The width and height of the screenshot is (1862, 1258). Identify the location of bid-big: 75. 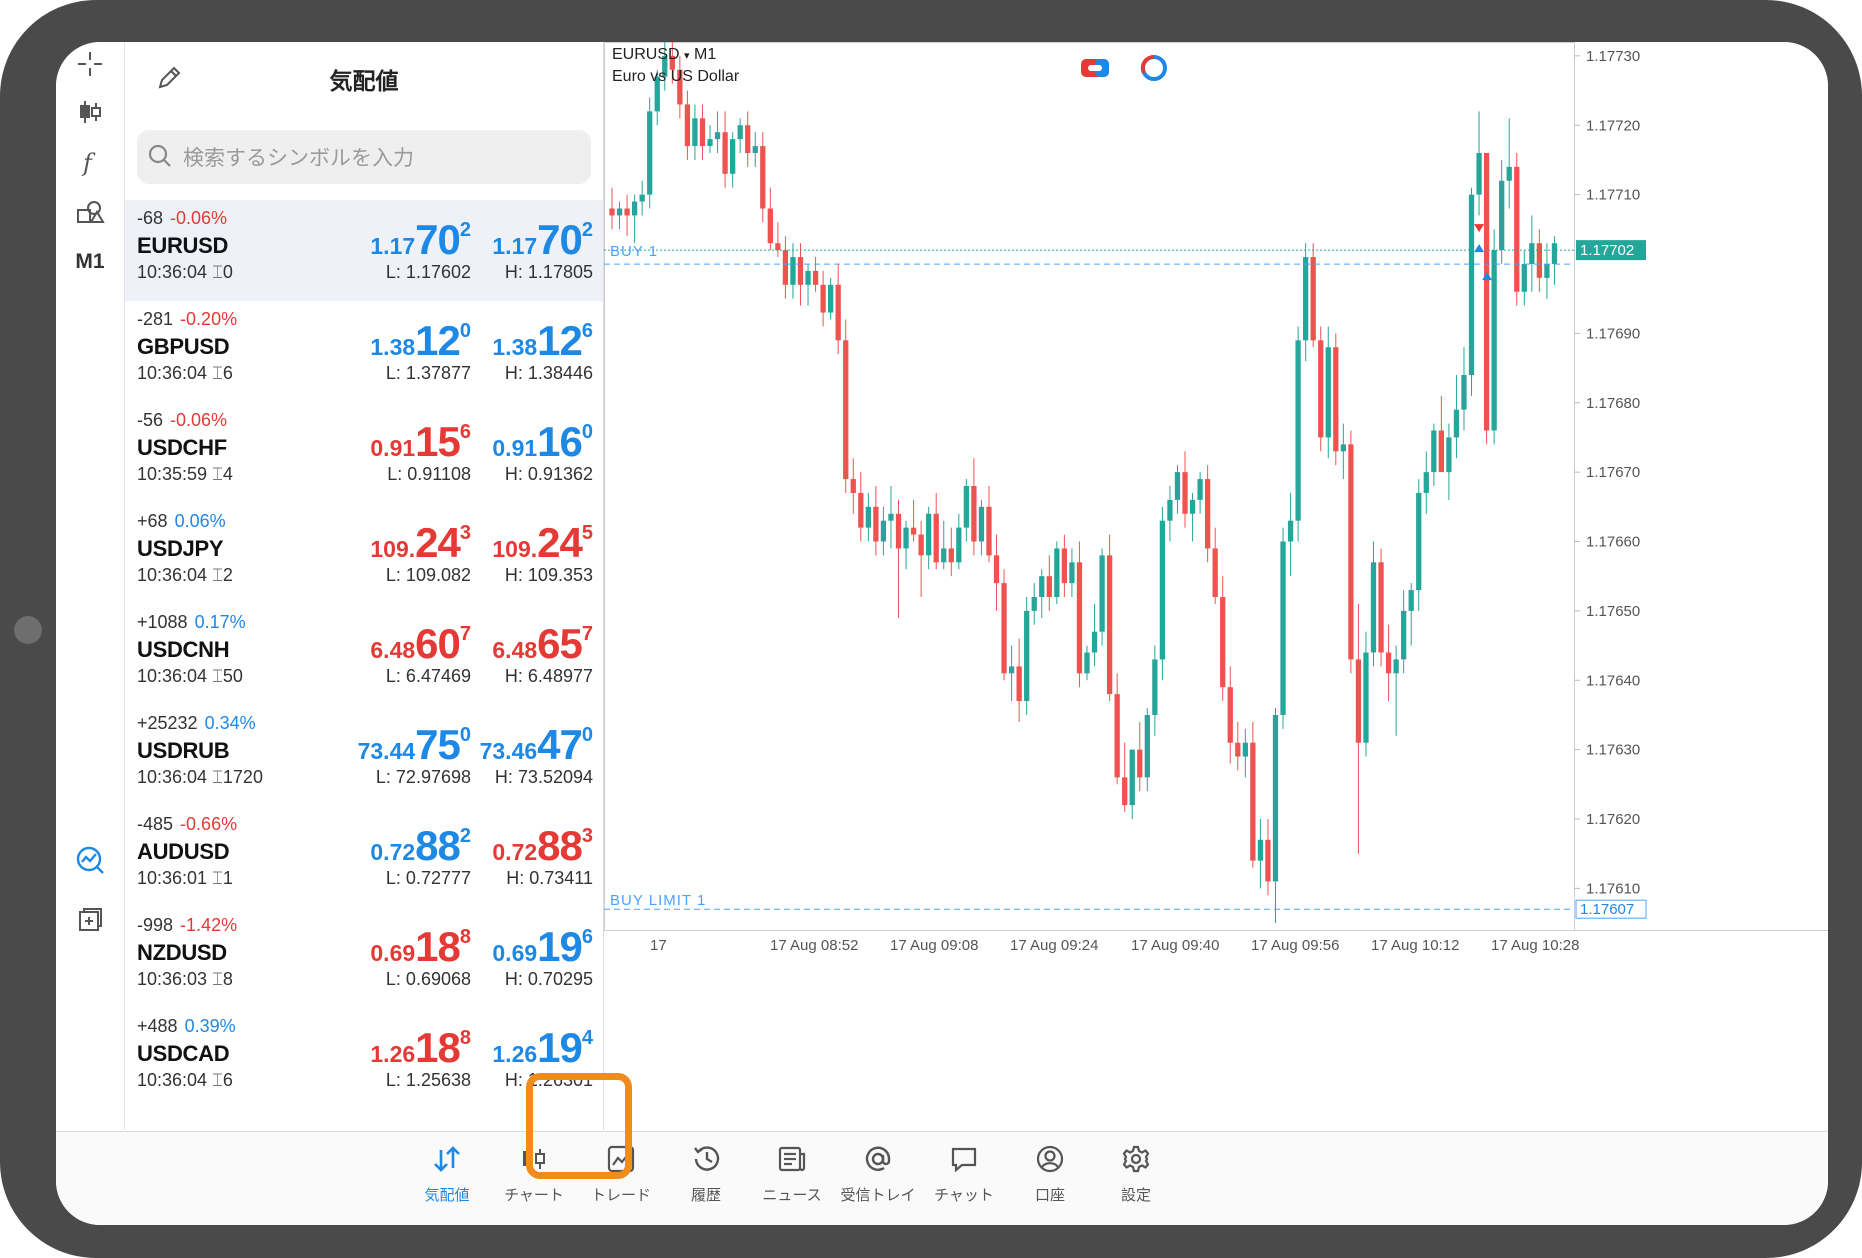
(438, 744).